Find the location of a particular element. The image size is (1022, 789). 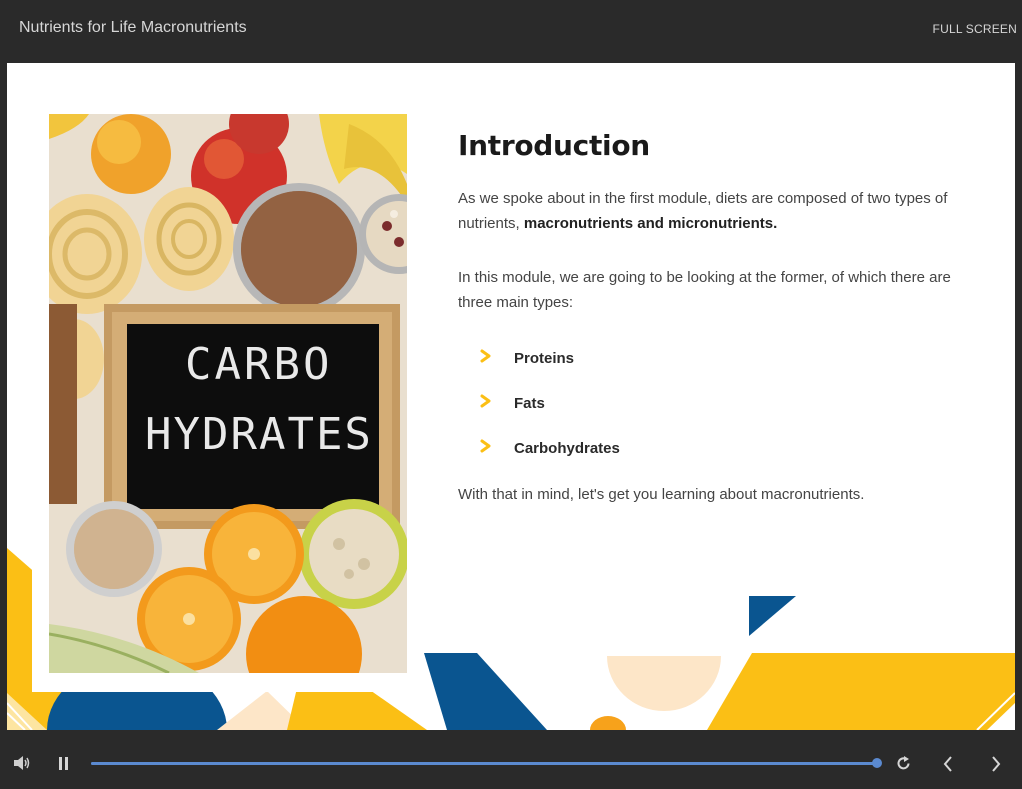

slide-heading: Introduction is located at coordinates (554, 145).